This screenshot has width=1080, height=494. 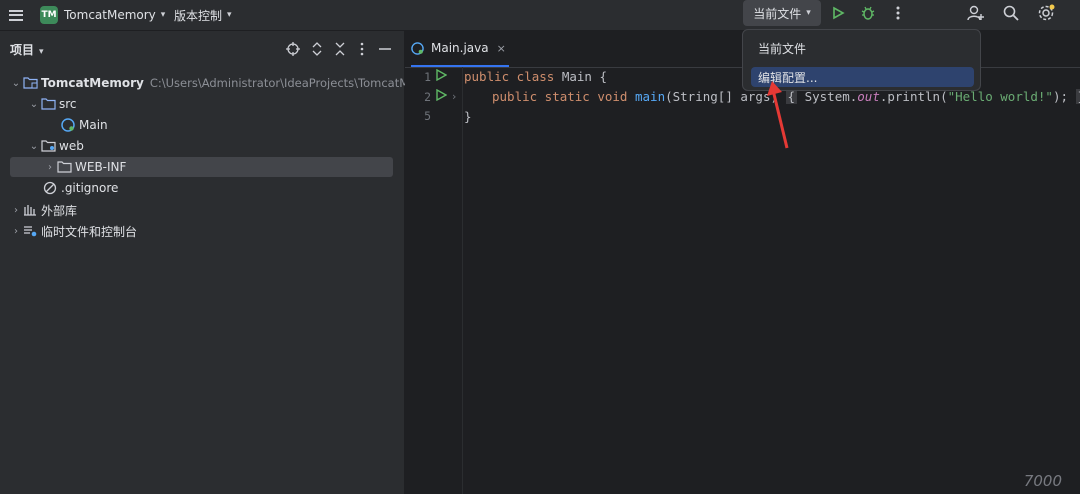 I want to click on run-main-icon, so click(x=442, y=96).